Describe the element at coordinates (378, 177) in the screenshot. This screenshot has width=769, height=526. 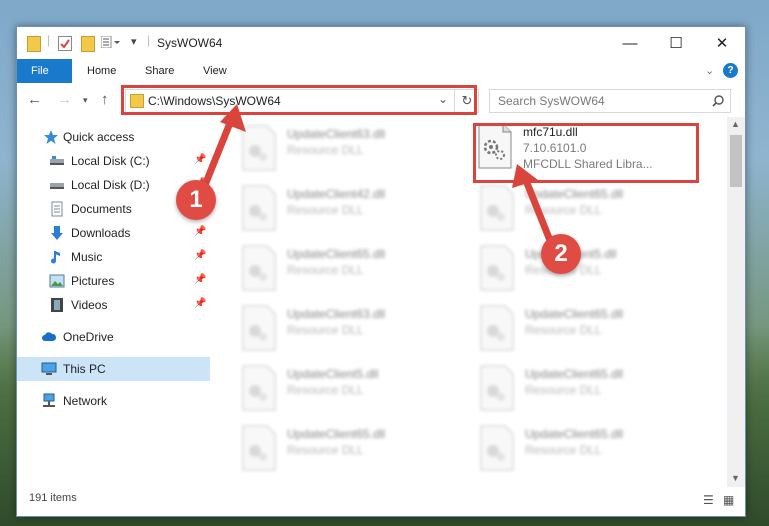
I see `annotation-arrows` at that location.